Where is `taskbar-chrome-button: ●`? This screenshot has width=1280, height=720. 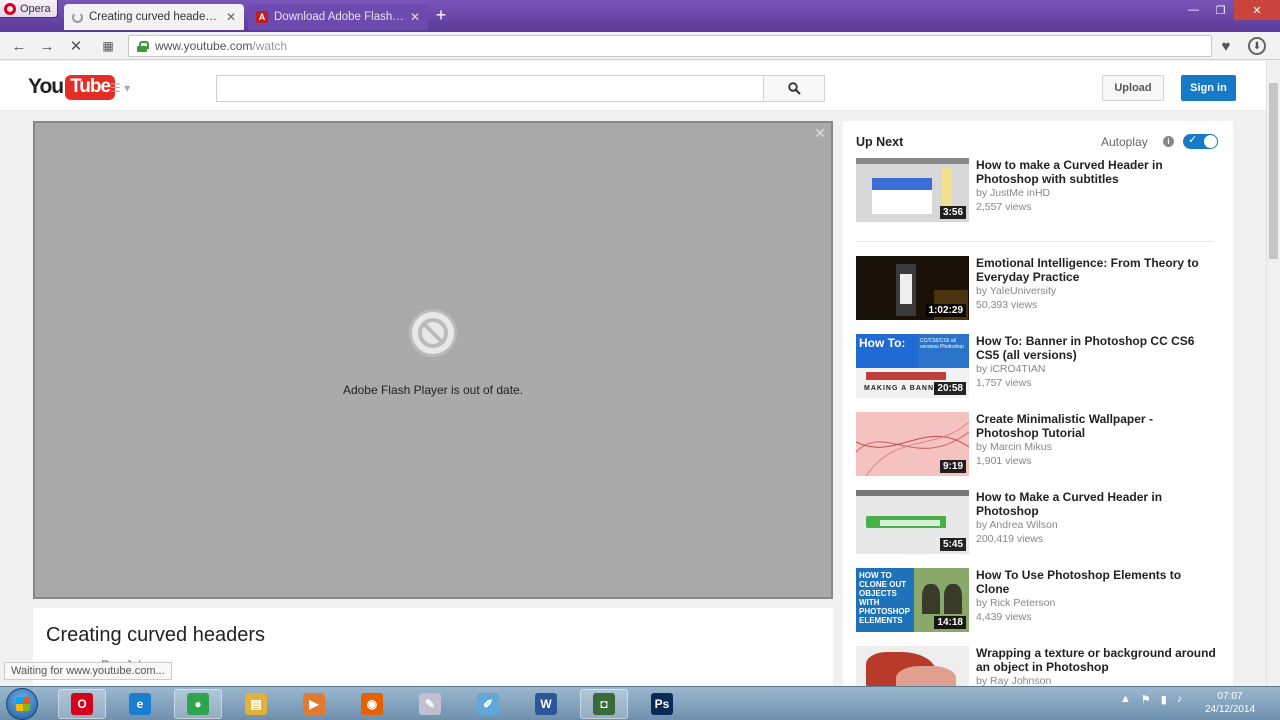
taskbar-chrome-button: ● is located at coordinates (198, 704).